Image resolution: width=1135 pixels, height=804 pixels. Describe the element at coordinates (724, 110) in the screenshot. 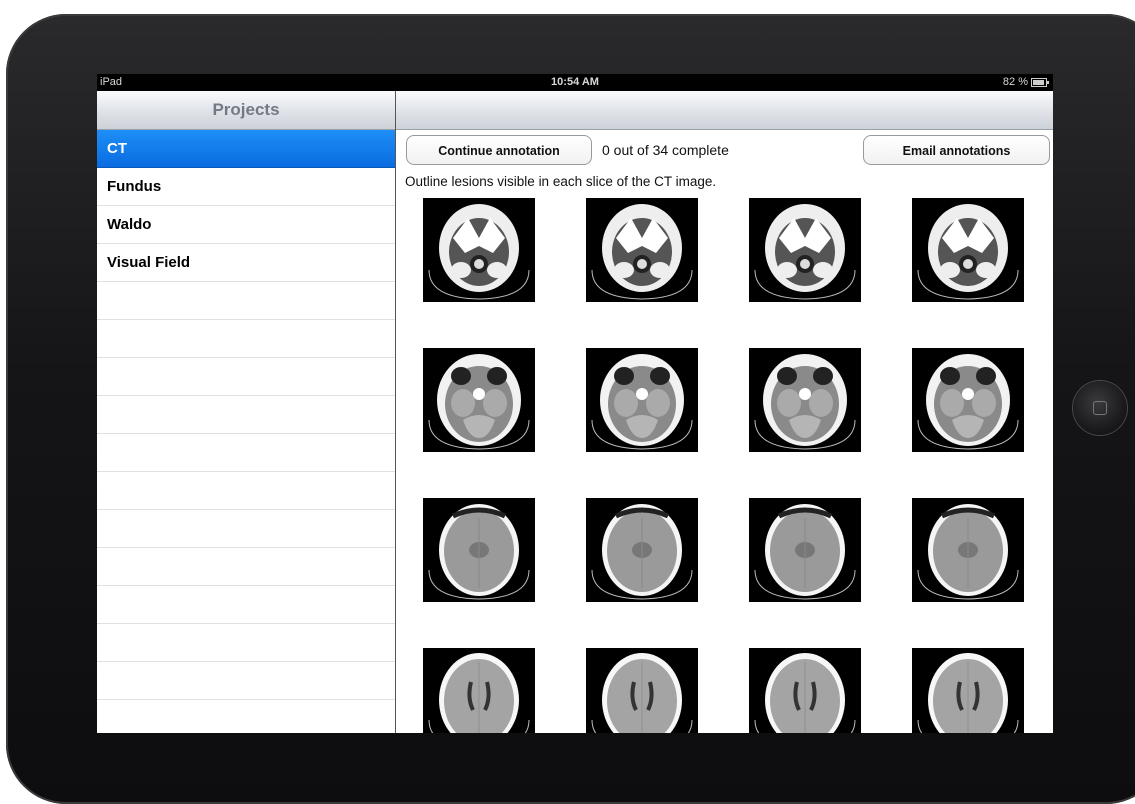

I see `detail-nav-bar` at that location.